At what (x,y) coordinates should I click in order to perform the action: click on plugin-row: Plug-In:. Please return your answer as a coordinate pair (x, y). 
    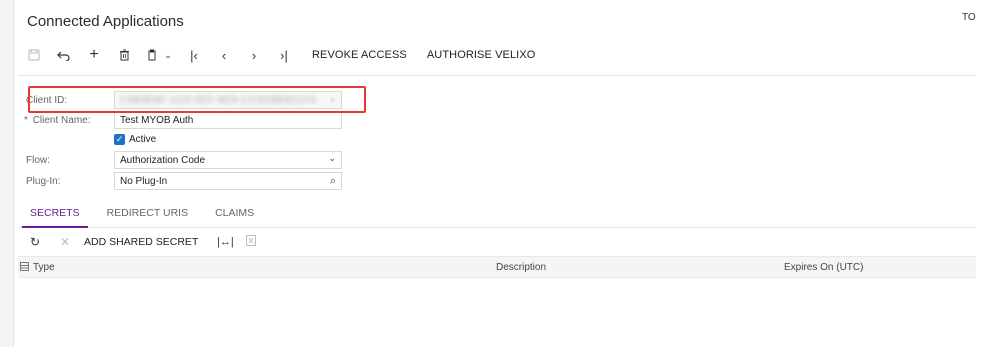
    Looking at the image, I should click on (65, 181).